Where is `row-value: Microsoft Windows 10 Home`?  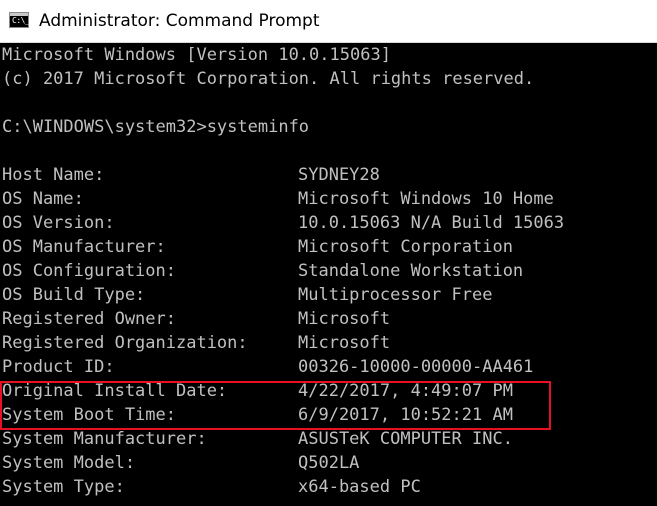 row-value: Microsoft Windows 10 Home is located at coordinates (426, 199).